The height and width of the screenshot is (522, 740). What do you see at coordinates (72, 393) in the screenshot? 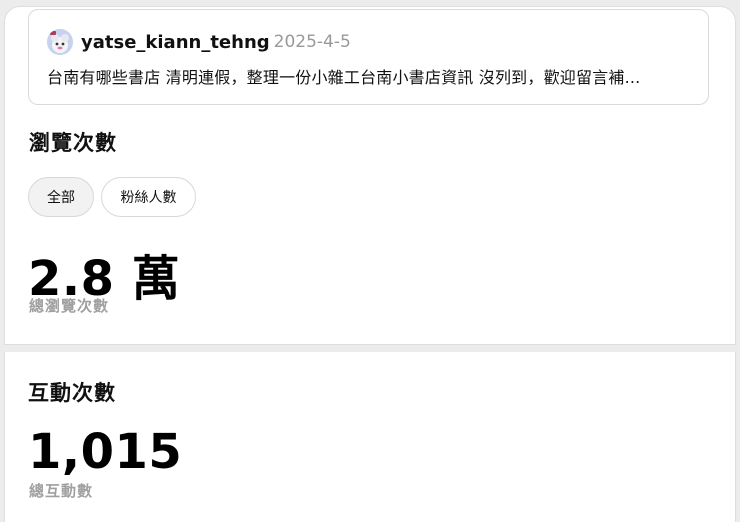
I see `interactions-section-title: 互動次數` at bounding box center [72, 393].